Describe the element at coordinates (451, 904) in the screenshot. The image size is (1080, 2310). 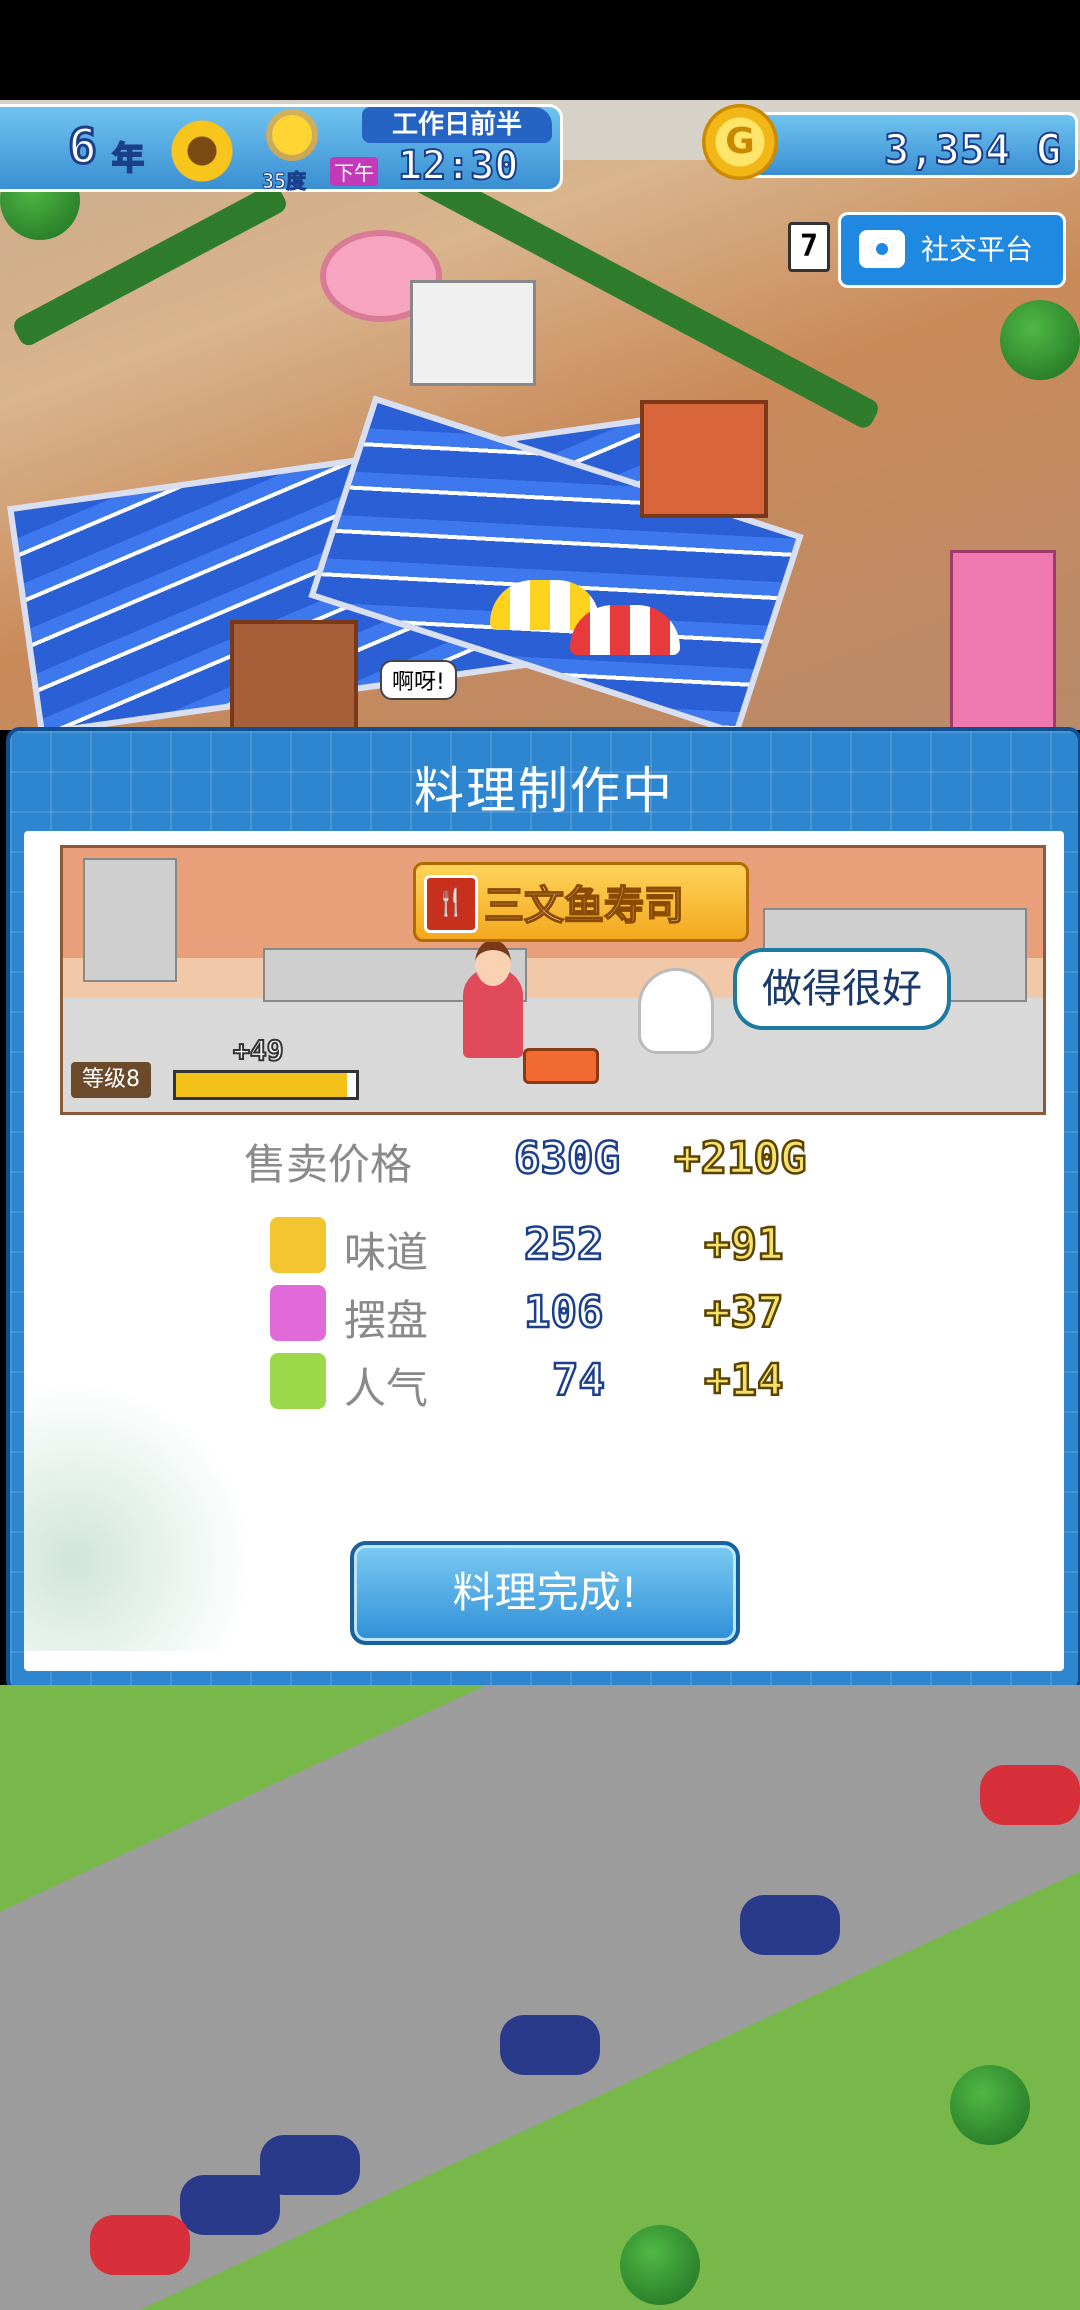
I see `fork-knife-icon: 🍴` at that location.